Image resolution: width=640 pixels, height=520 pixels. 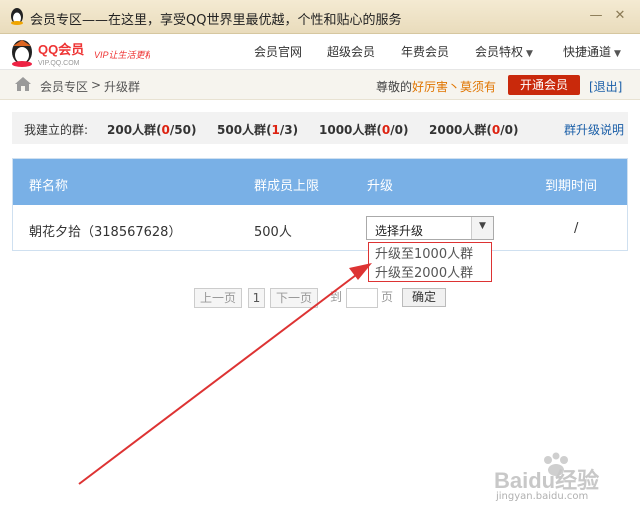 What do you see at coordinates (474, 130) in the screenshot?
I see `stat-2000-group: 2000人群(0/0)` at bounding box center [474, 130].